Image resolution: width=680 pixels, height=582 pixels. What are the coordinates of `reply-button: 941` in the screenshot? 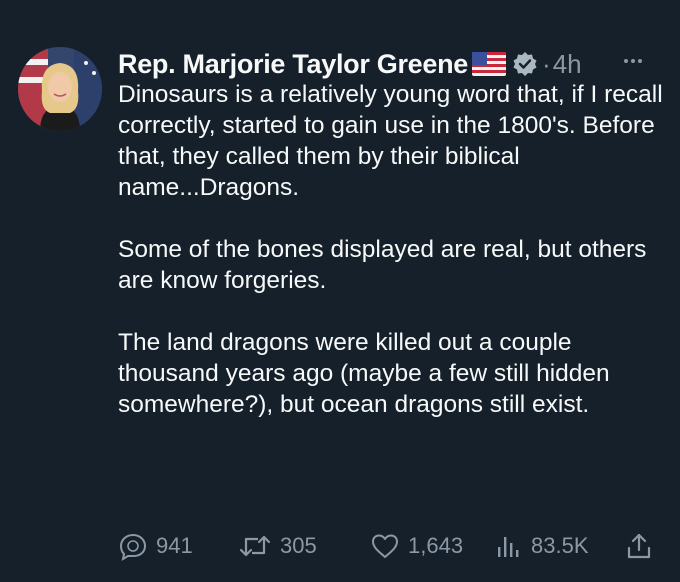 It's located at (155, 546).